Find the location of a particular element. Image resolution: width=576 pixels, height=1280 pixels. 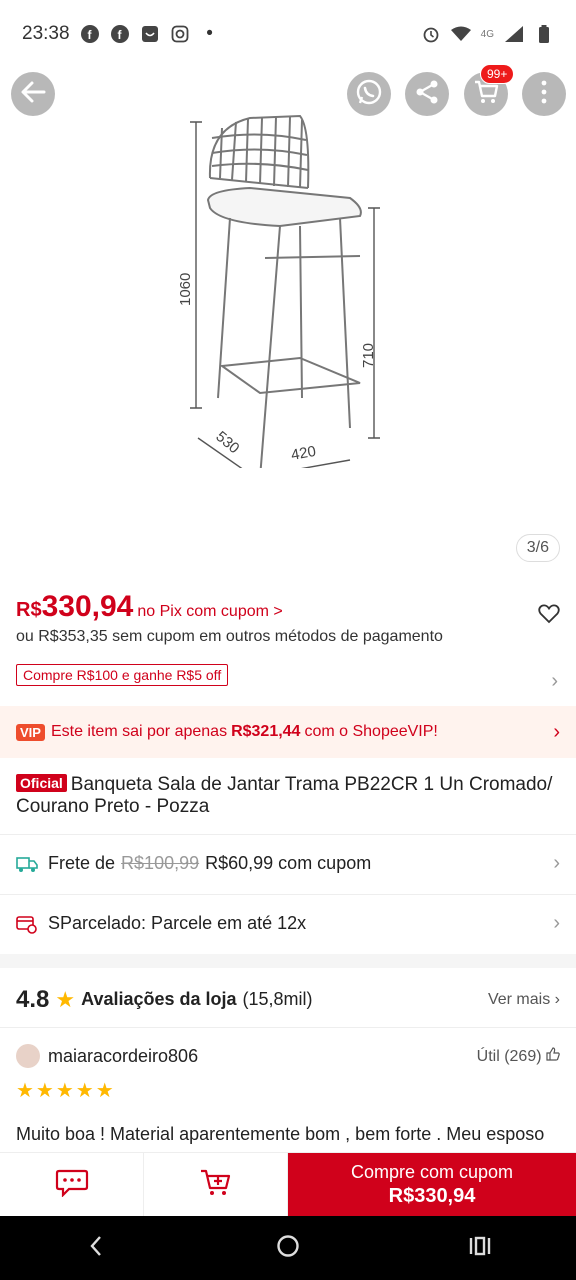

dimension-seat: 710 is located at coordinates (368, 355).